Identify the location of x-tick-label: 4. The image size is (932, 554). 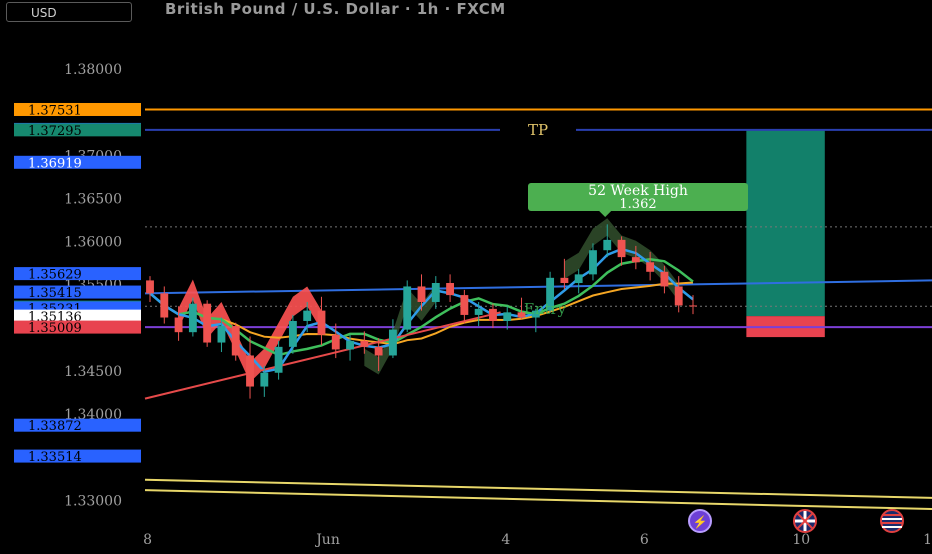
(505, 540).